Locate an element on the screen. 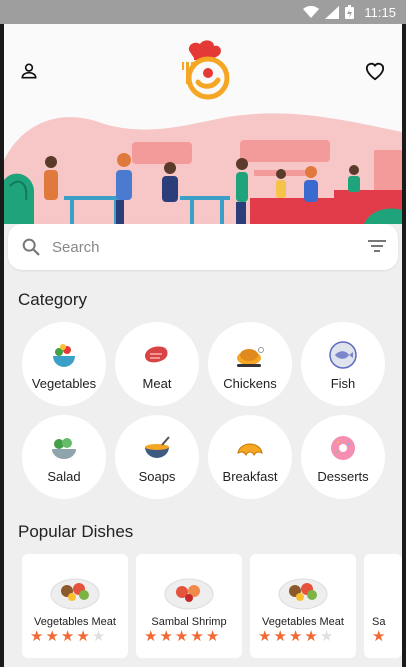  category-salad: Salad is located at coordinates (64, 457).